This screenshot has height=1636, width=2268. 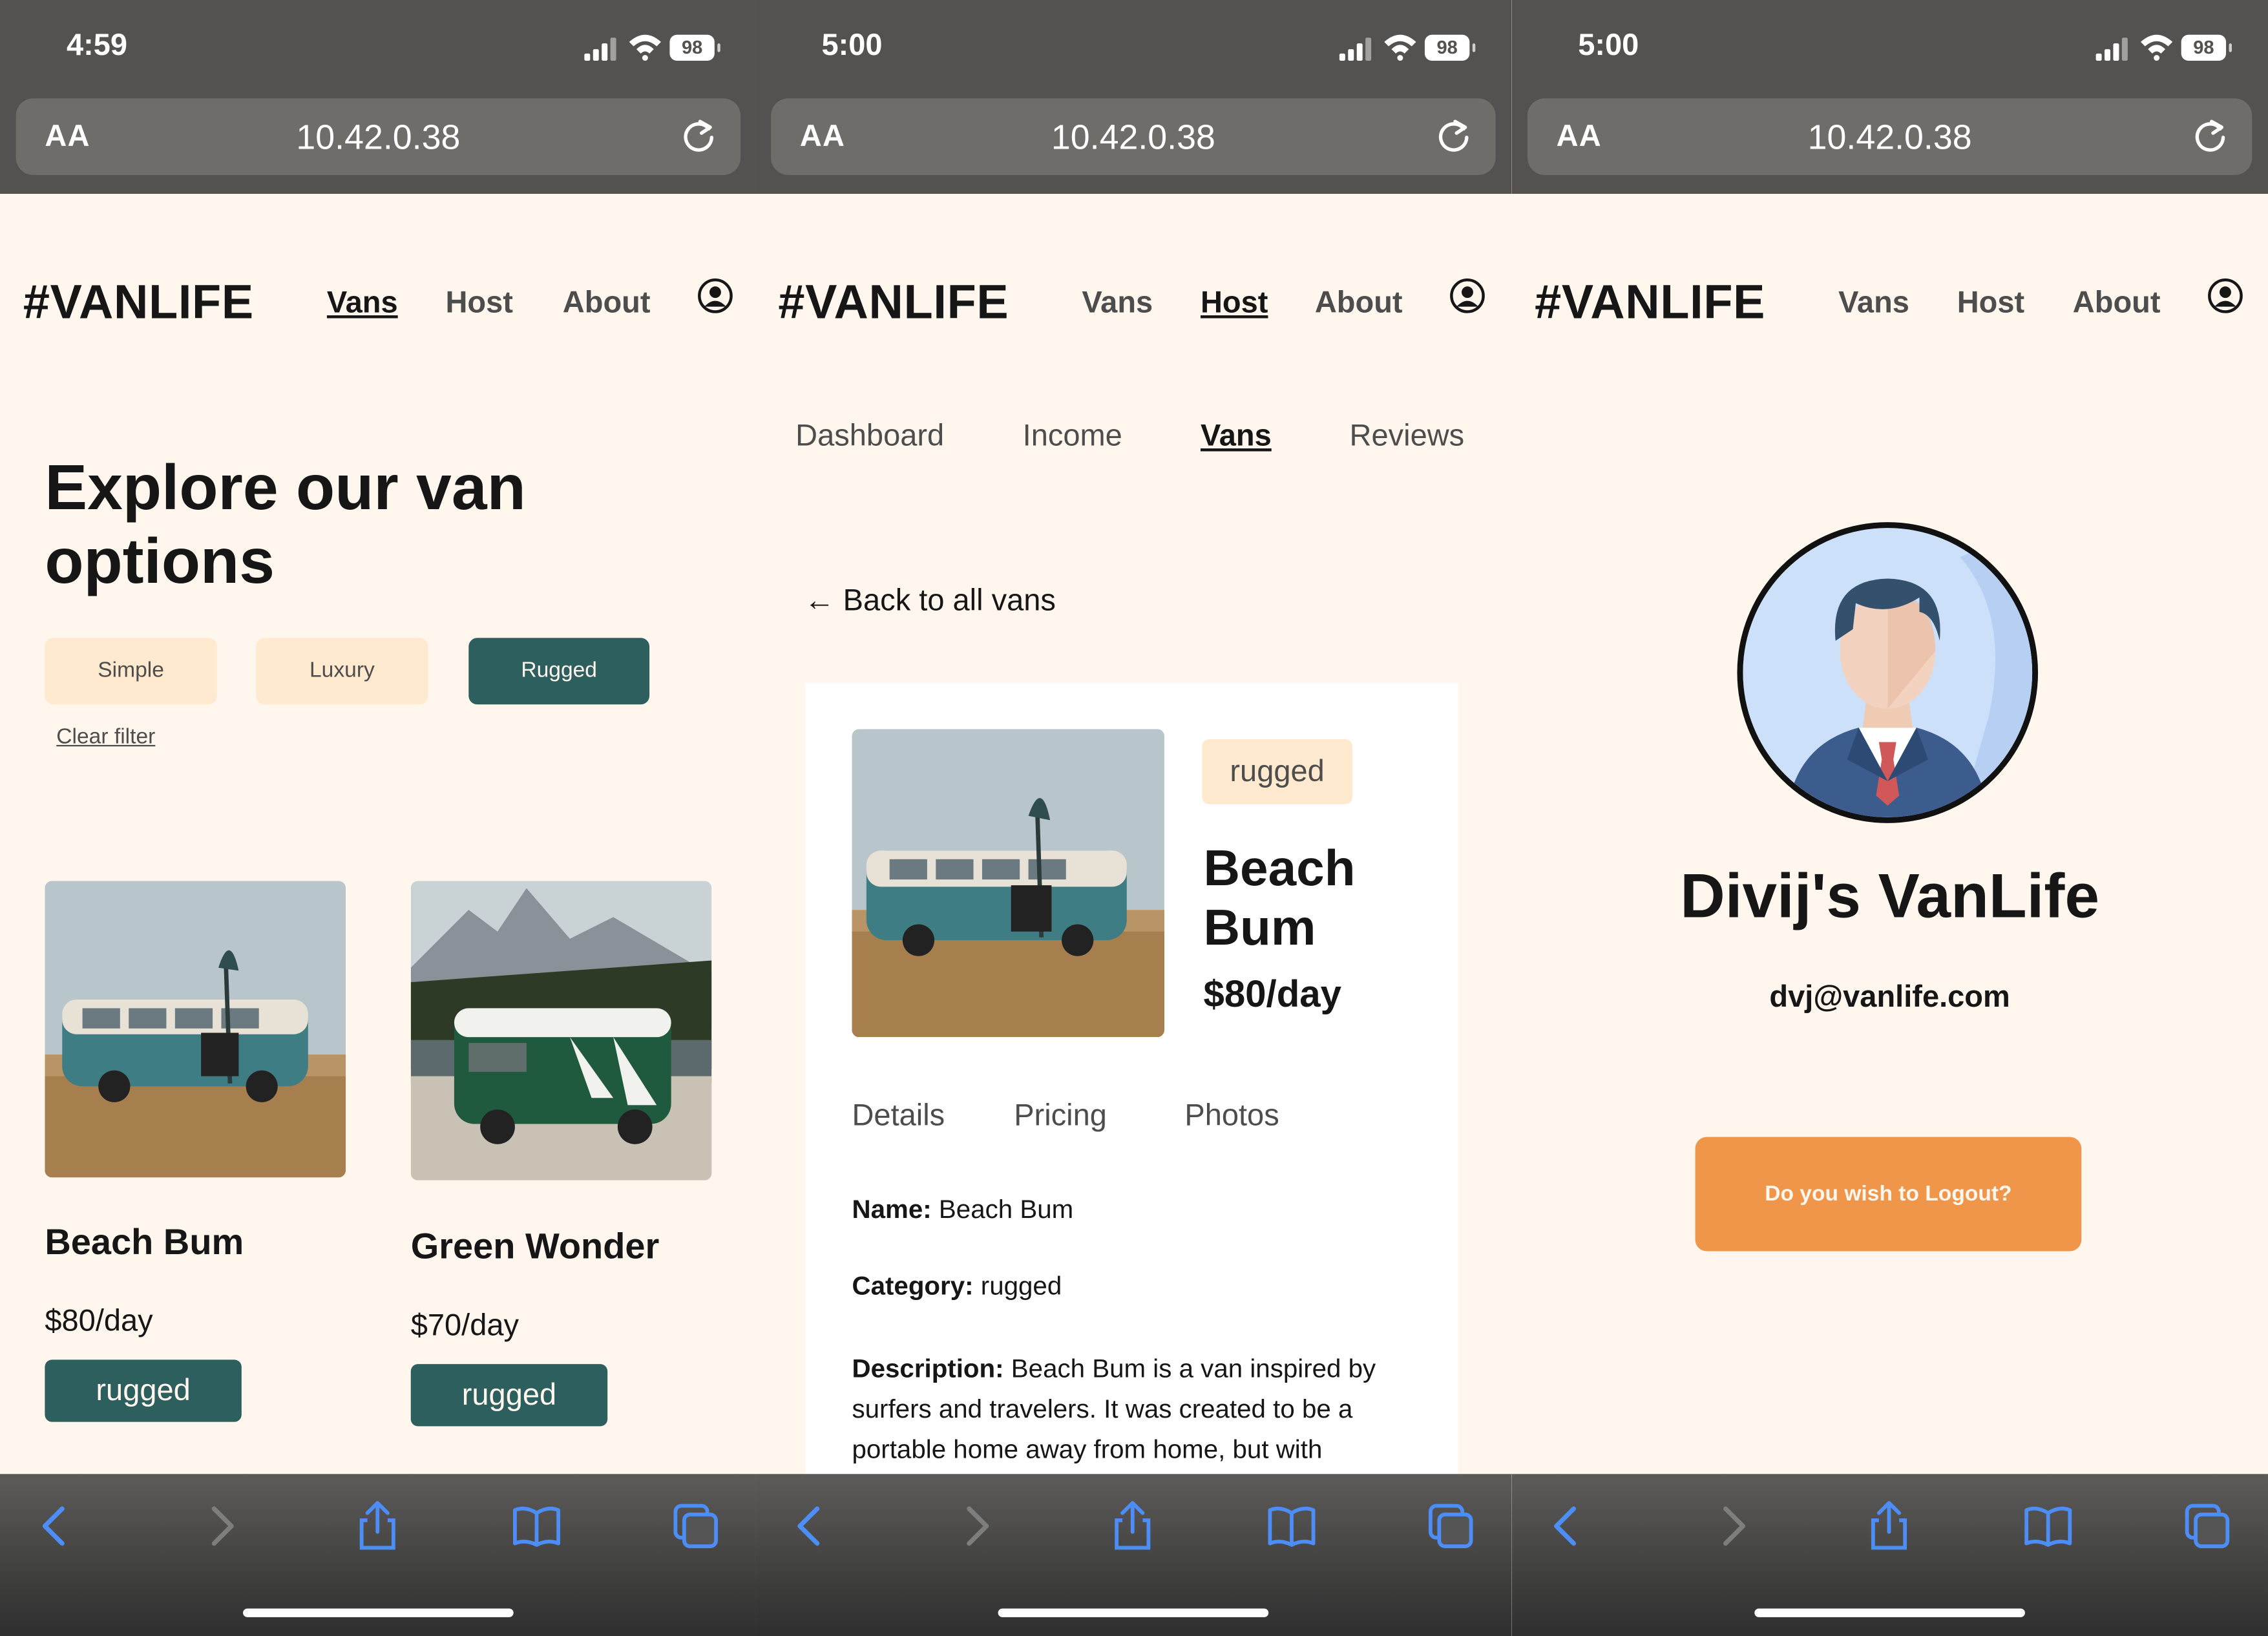 I want to click on clear-filter-link: Clear filter, so click(x=105, y=737).